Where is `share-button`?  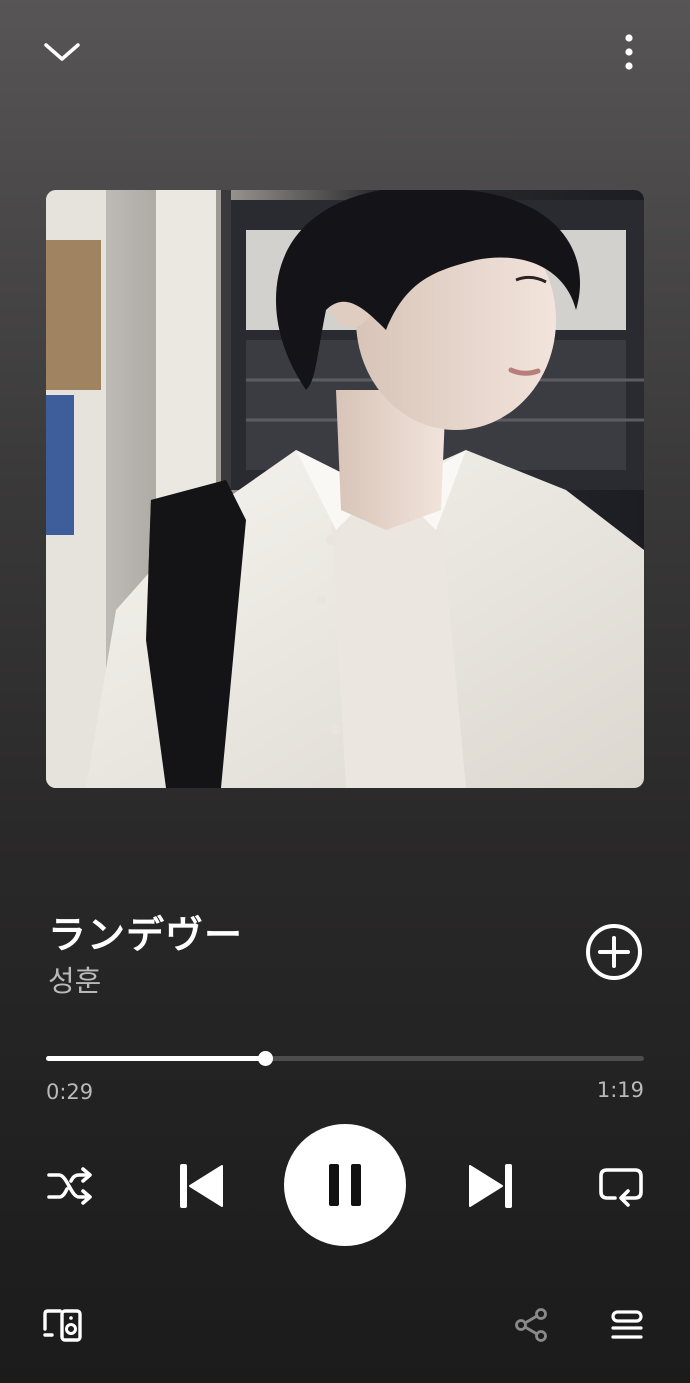
share-button is located at coordinates (531, 1325).